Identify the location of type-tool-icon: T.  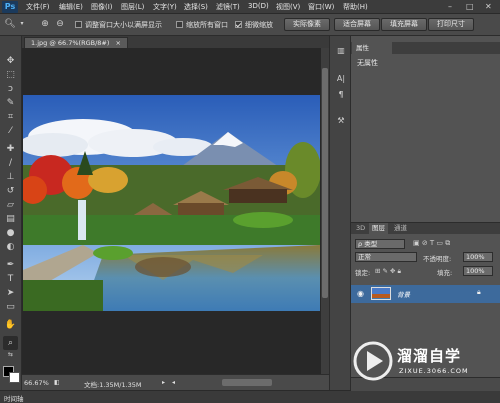
(10, 279).